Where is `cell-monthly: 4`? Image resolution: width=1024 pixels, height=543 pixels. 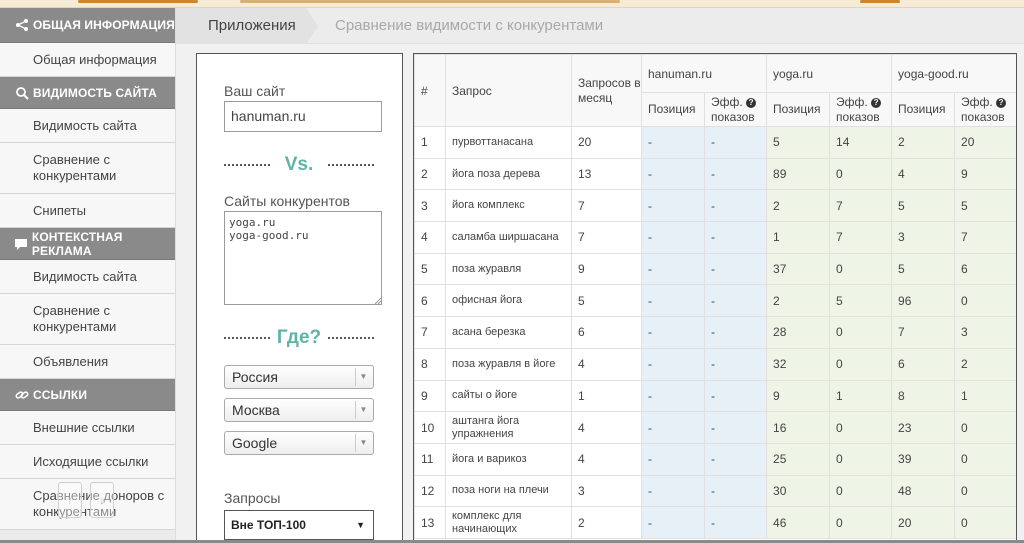 cell-monthly: 4 is located at coordinates (606, 364).